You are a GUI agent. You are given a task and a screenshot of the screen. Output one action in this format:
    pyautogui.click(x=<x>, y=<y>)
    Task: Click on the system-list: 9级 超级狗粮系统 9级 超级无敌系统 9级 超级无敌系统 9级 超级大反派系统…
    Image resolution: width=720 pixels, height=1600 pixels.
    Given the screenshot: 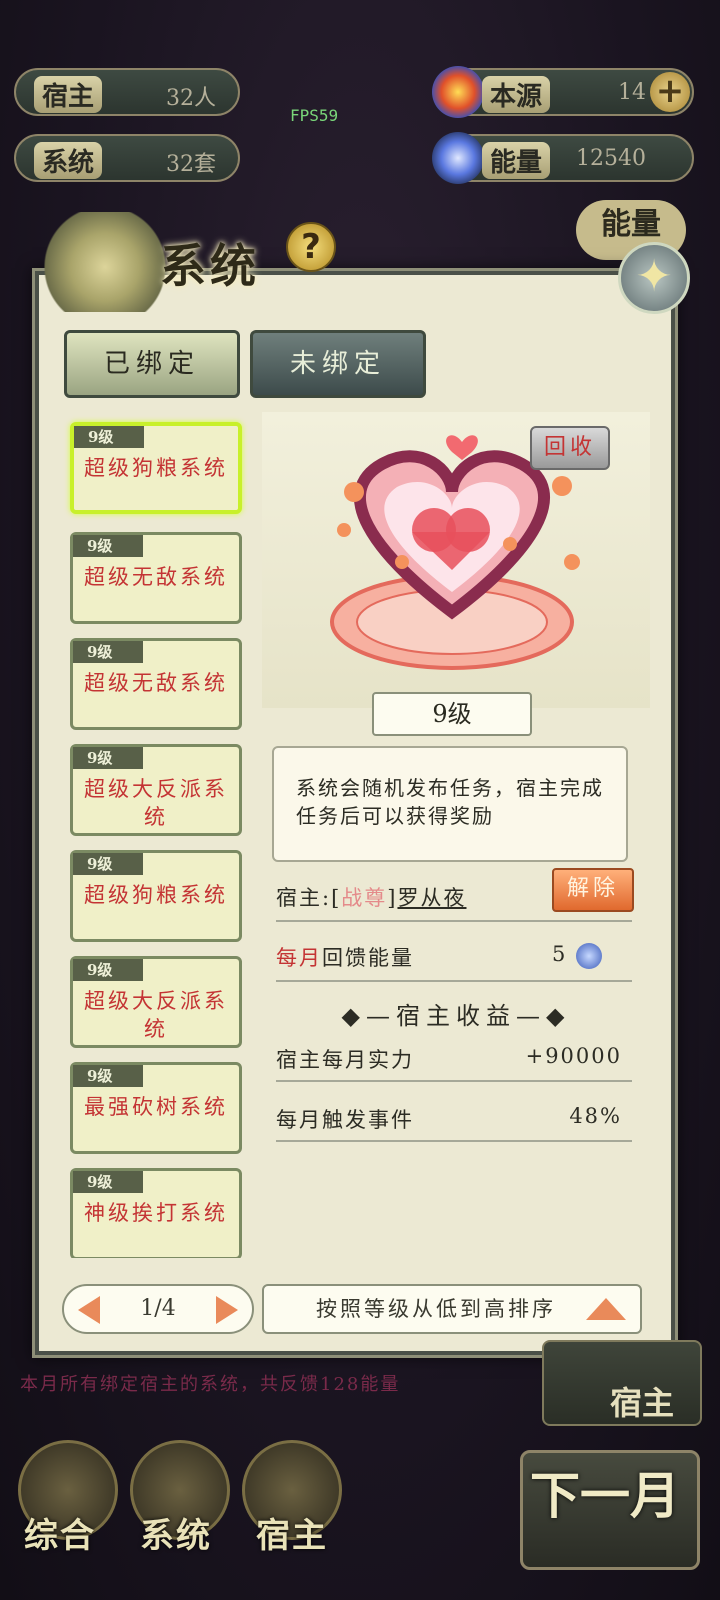 What is the action you would take?
    pyautogui.click(x=156, y=834)
    